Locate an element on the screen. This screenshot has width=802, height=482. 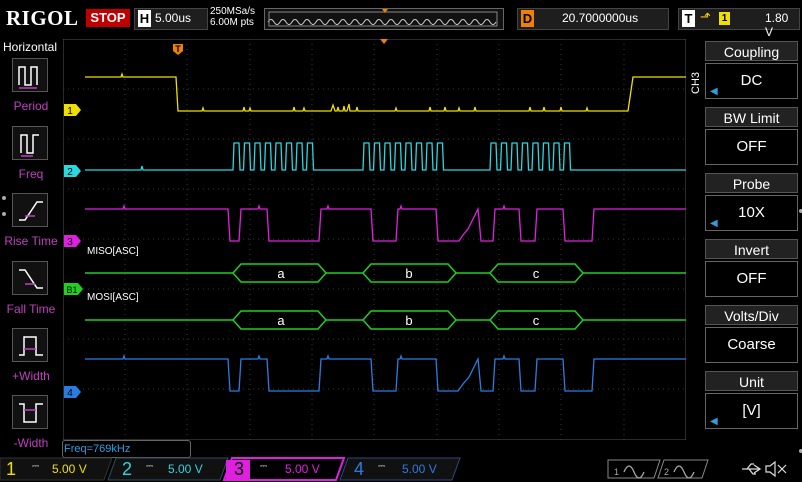
fall-time-label: Fall Time is located at coordinates (31, 309).